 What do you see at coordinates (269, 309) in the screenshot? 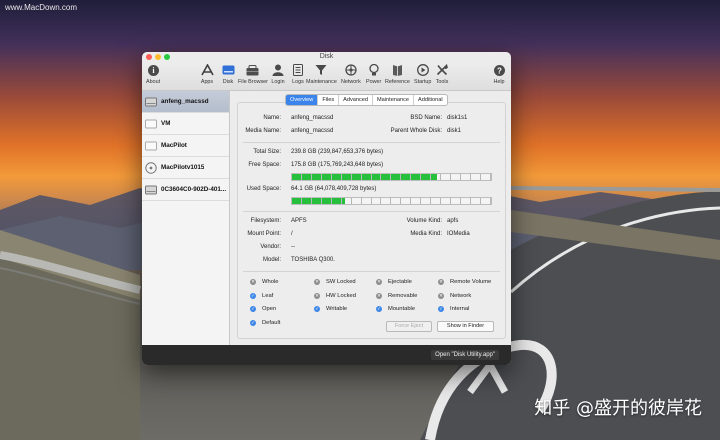
I see `flag-label: Open` at bounding box center [269, 309].